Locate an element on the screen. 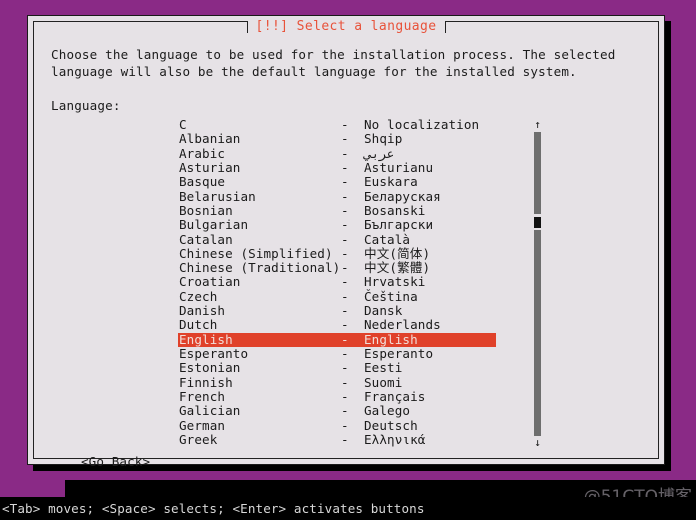 The width and height of the screenshot is (696, 520). language-name: Belarusian is located at coordinates (217, 196).